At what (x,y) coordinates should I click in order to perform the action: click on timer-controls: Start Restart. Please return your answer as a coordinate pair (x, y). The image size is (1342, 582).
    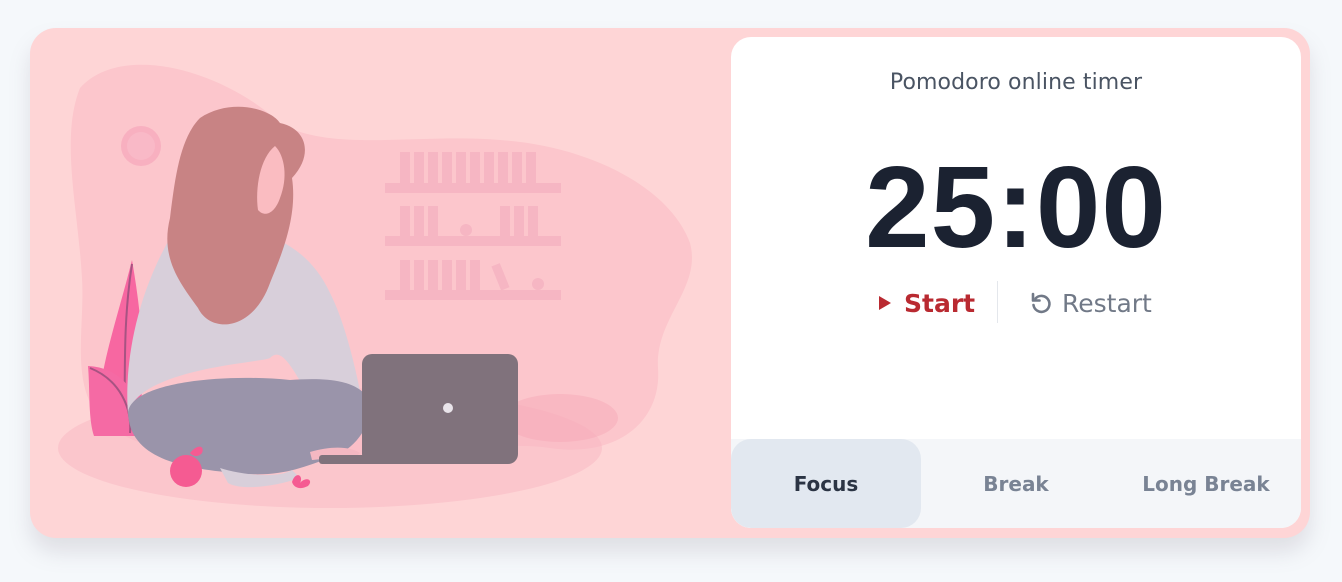
    Looking at the image, I should click on (1016, 303).